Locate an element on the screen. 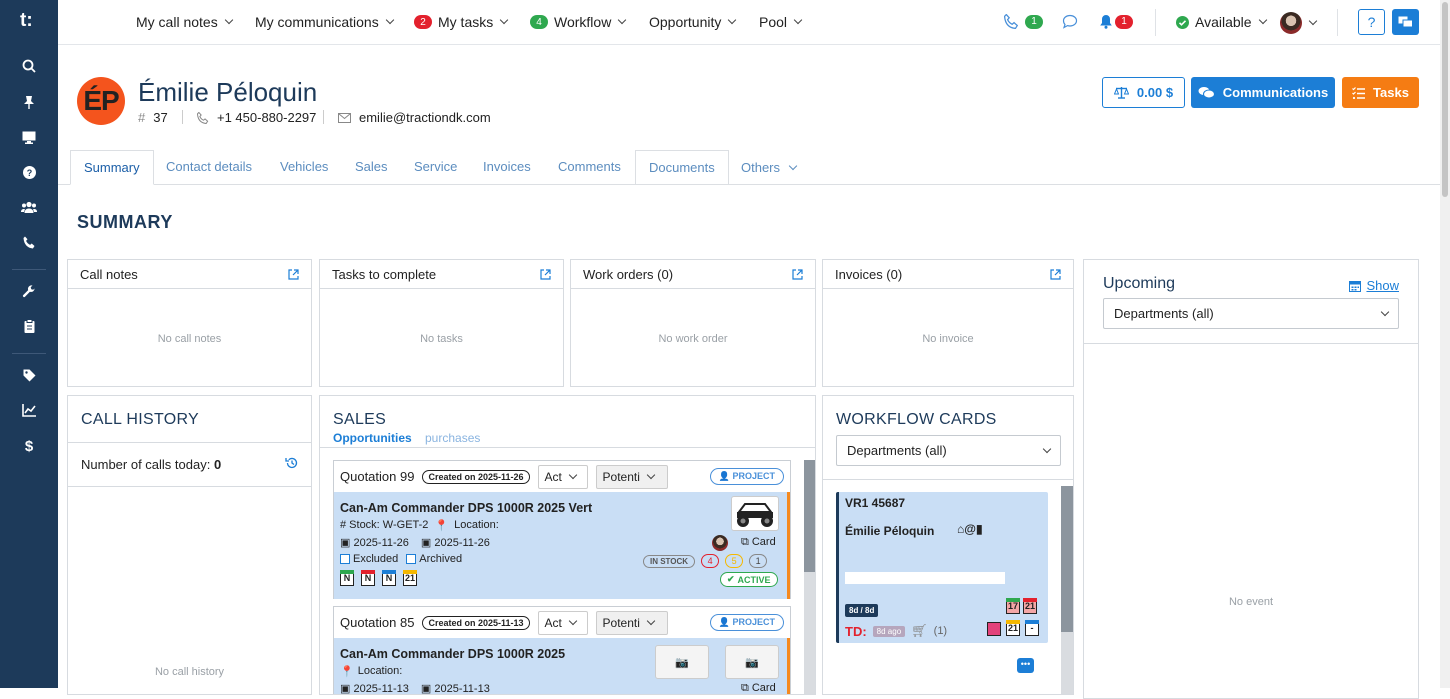 The width and height of the screenshot is (1450, 699). tab-vehicles: Vehicles is located at coordinates (304, 167).